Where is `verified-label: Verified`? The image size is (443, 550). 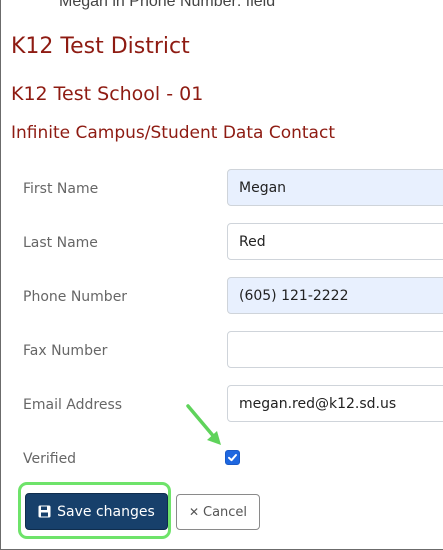
verified-label: Verified is located at coordinates (50, 459).